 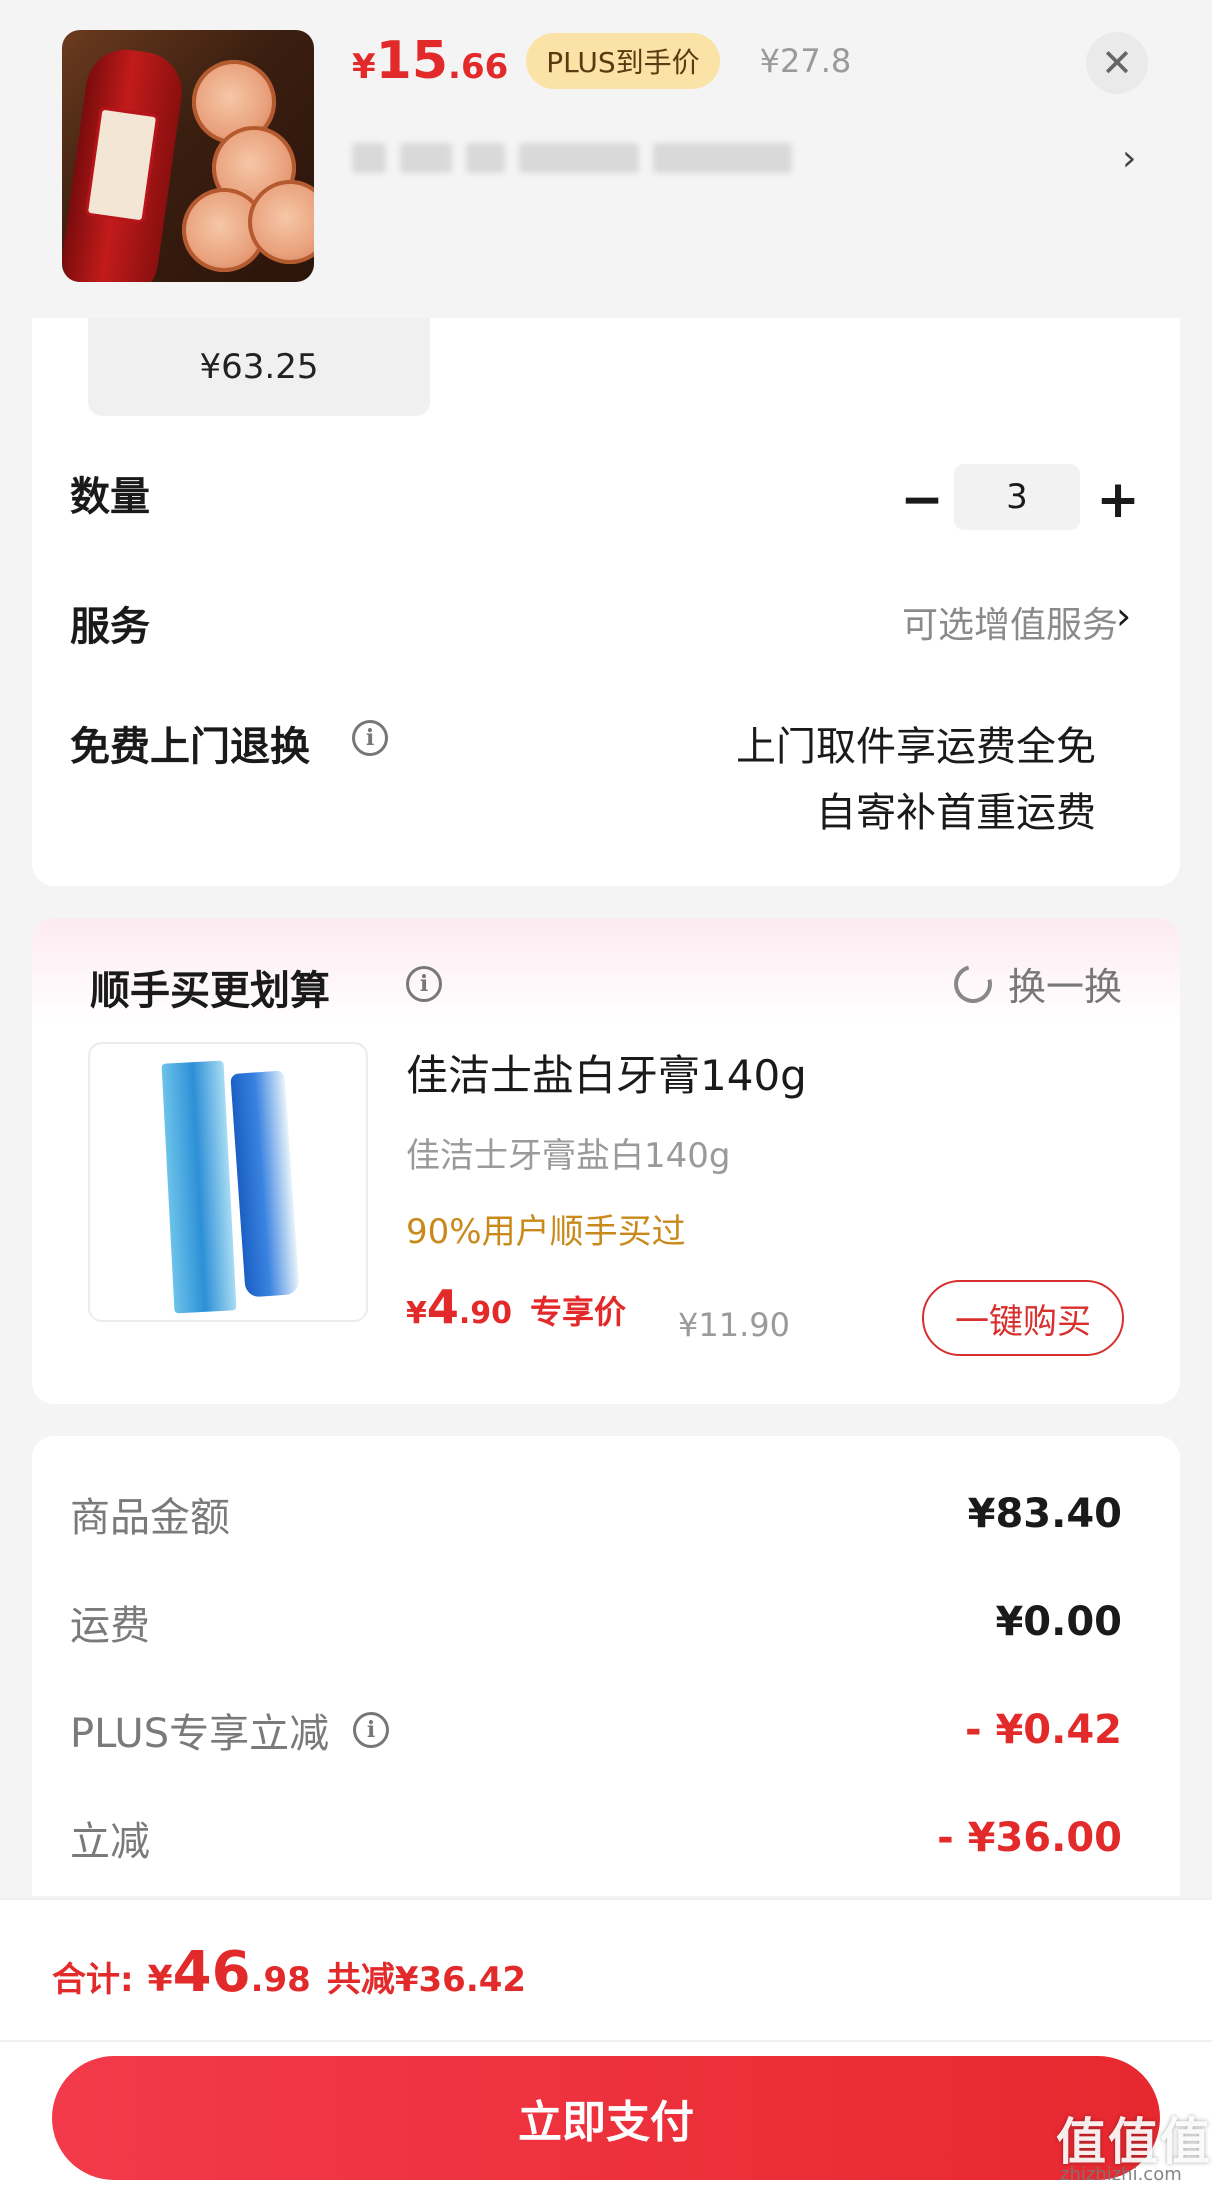 I want to click on swap-button: 换一换, so click(x=1034, y=983).